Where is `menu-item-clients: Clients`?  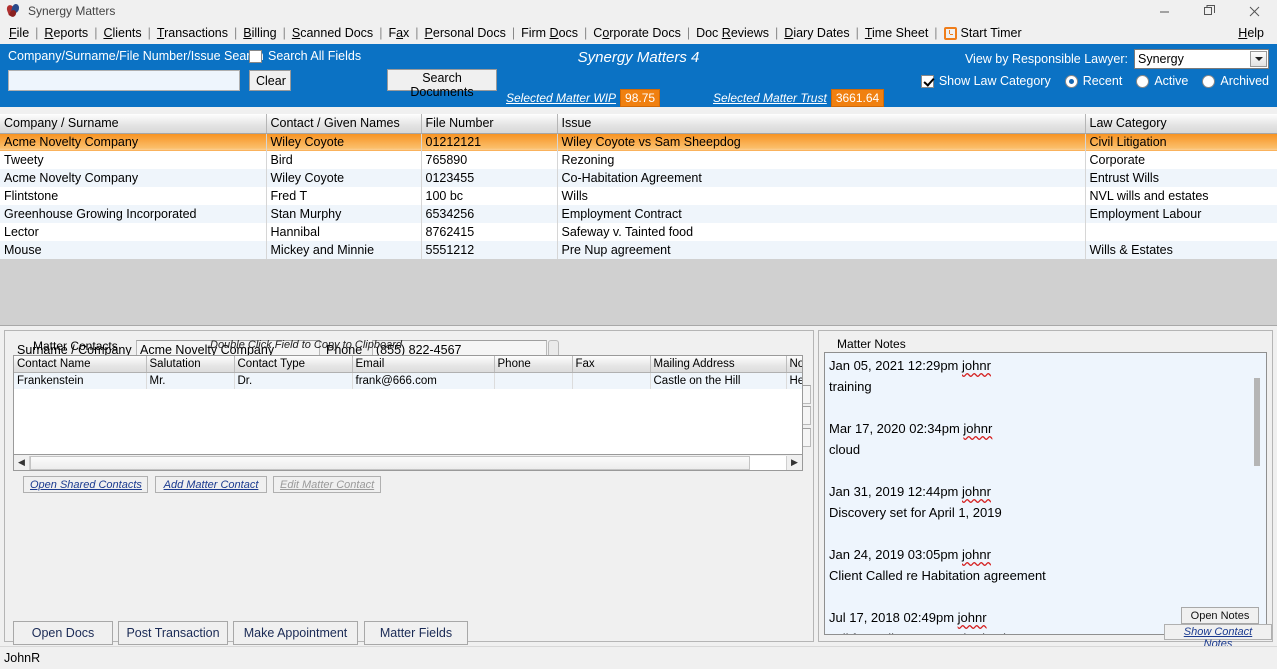 menu-item-clients: Clients is located at coordinates (122, 33).